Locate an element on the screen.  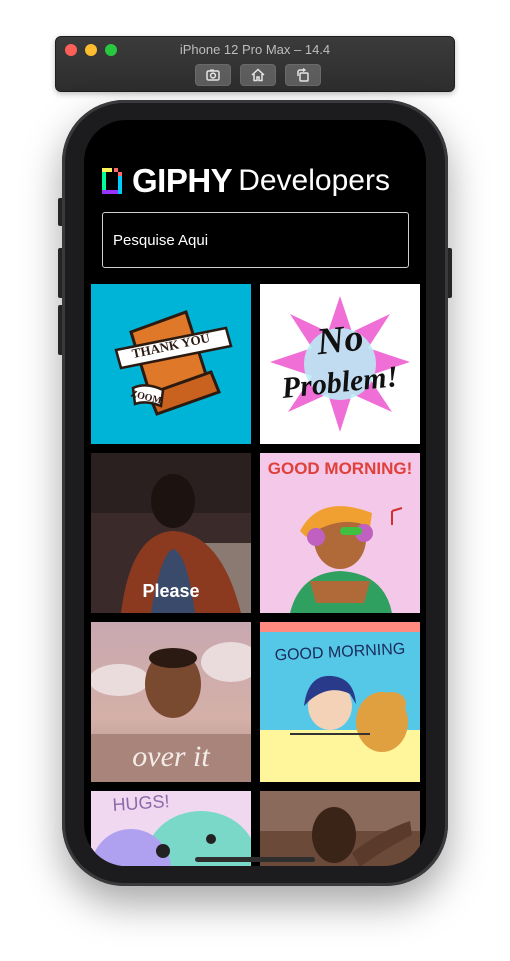
home-icon is located at coordinates (258, 75).